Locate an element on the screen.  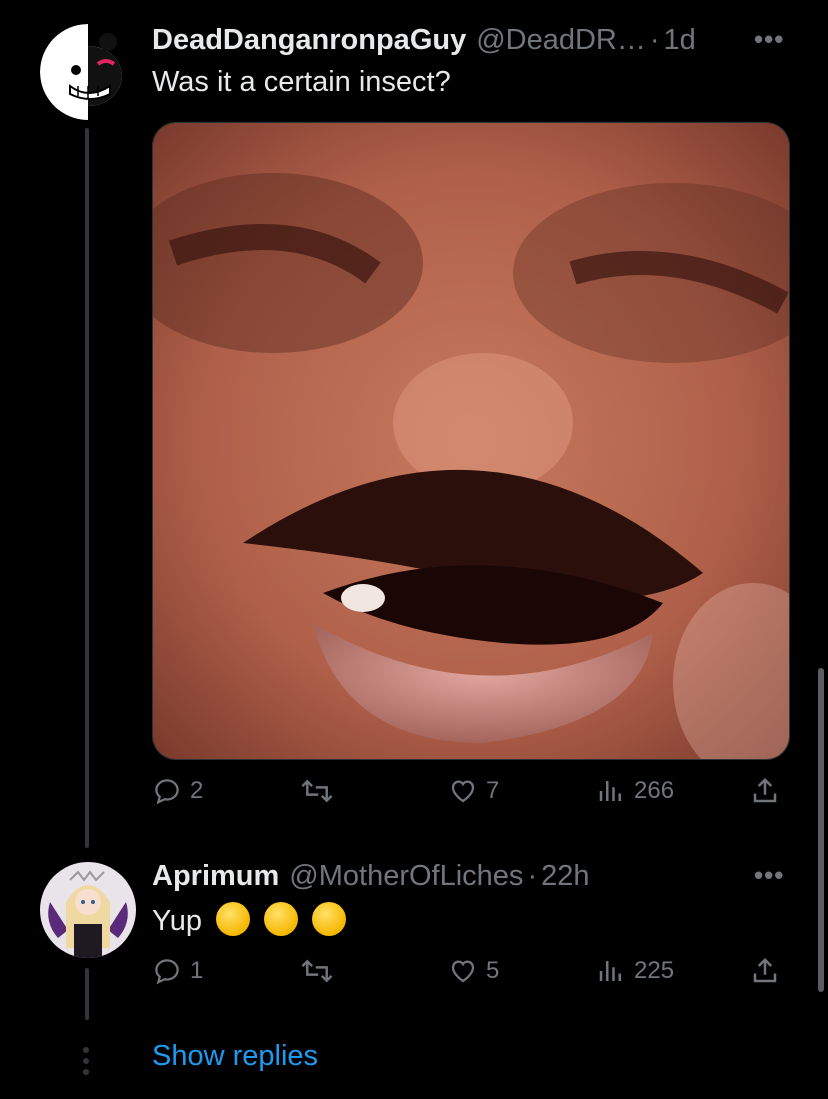
views-button: 266 is located at coordinates (635, 791).